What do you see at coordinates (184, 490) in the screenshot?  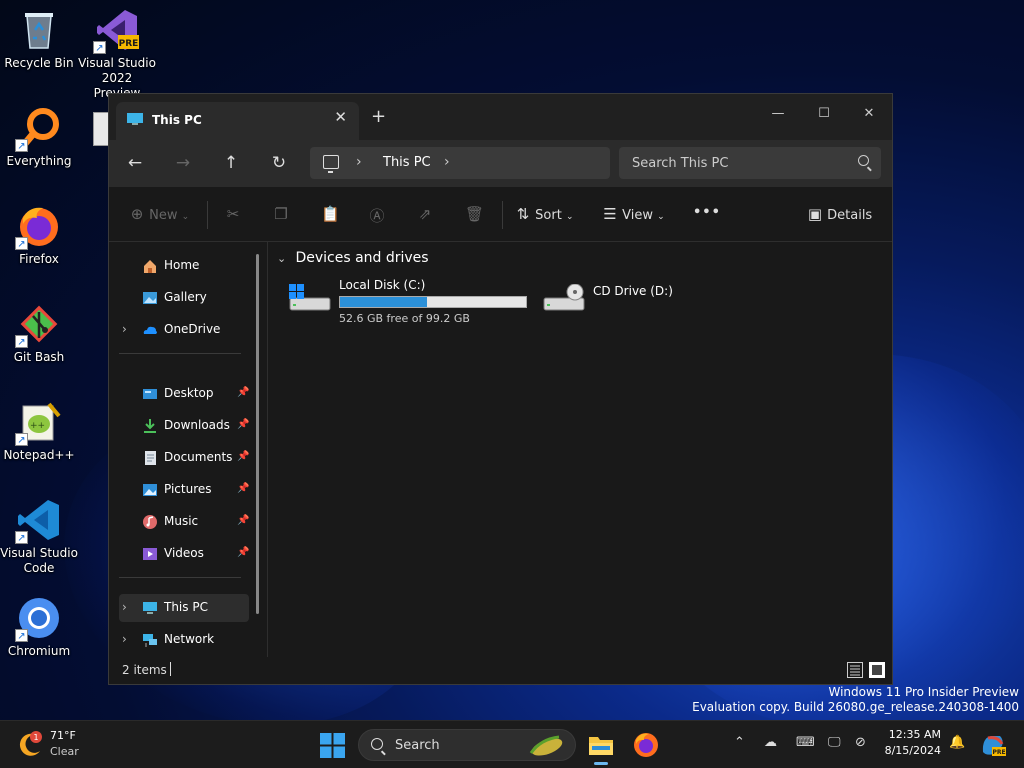 I see `sidebar-item-pictures: Pictures 📌` at bounding box center [184, 490].